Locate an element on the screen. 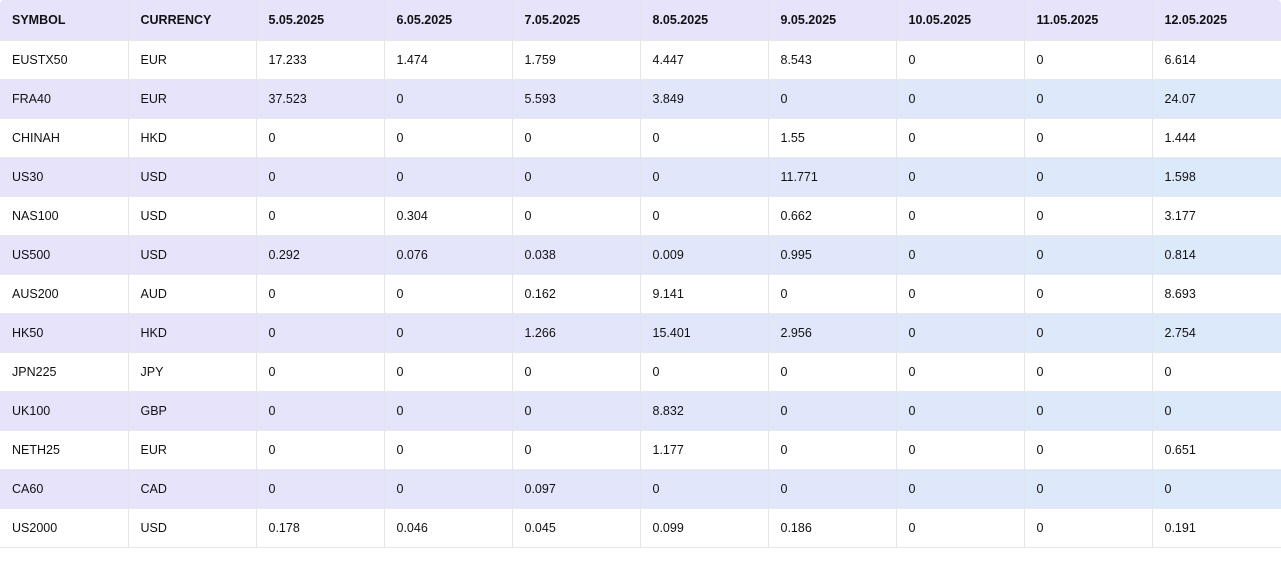 The height and width of the screenshot is (561, 1281). value-cell: 1.759 is located at coordinates (576, 60).